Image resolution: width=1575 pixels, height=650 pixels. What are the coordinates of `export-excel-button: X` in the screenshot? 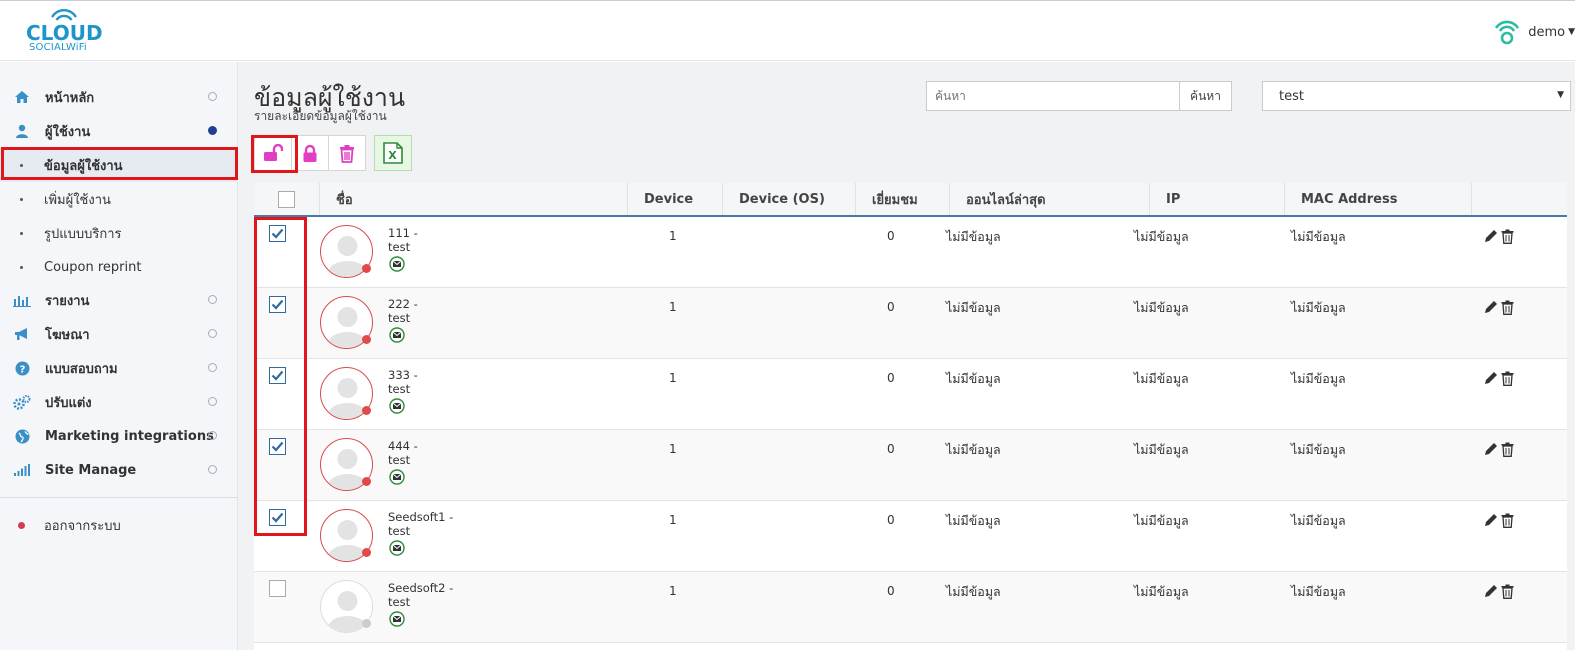 It's located at (393, 153).